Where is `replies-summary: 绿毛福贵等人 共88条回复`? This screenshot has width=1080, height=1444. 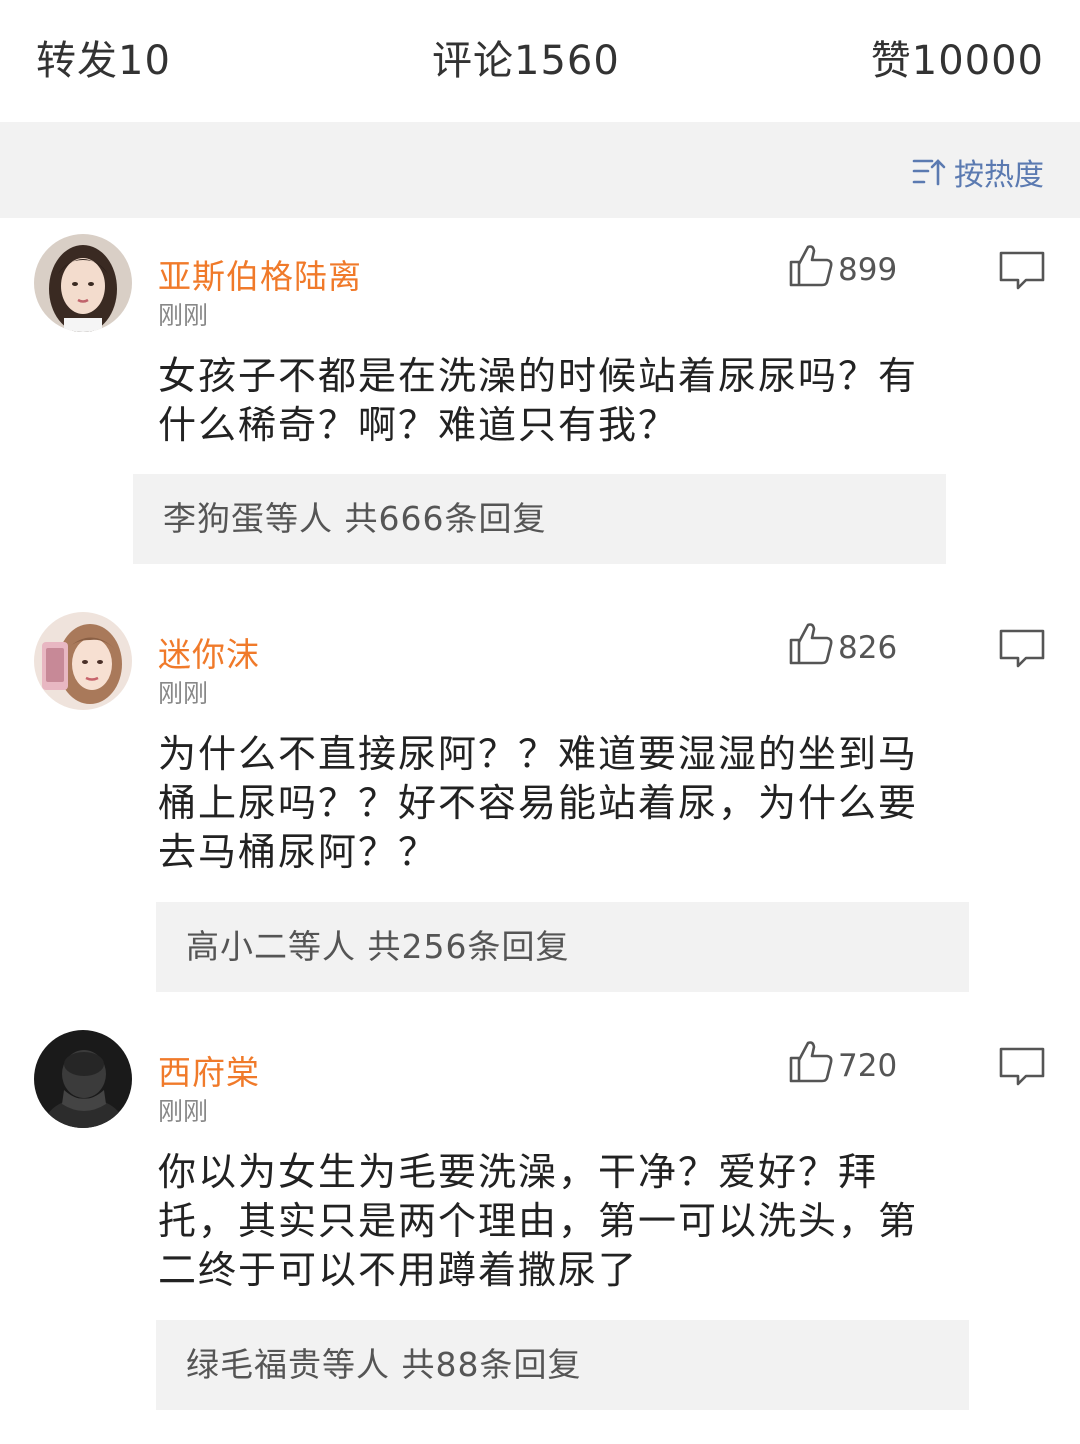 replies-summary: 绿毛福贵等人 共88条回复 is located at coordinates (562, 1365).